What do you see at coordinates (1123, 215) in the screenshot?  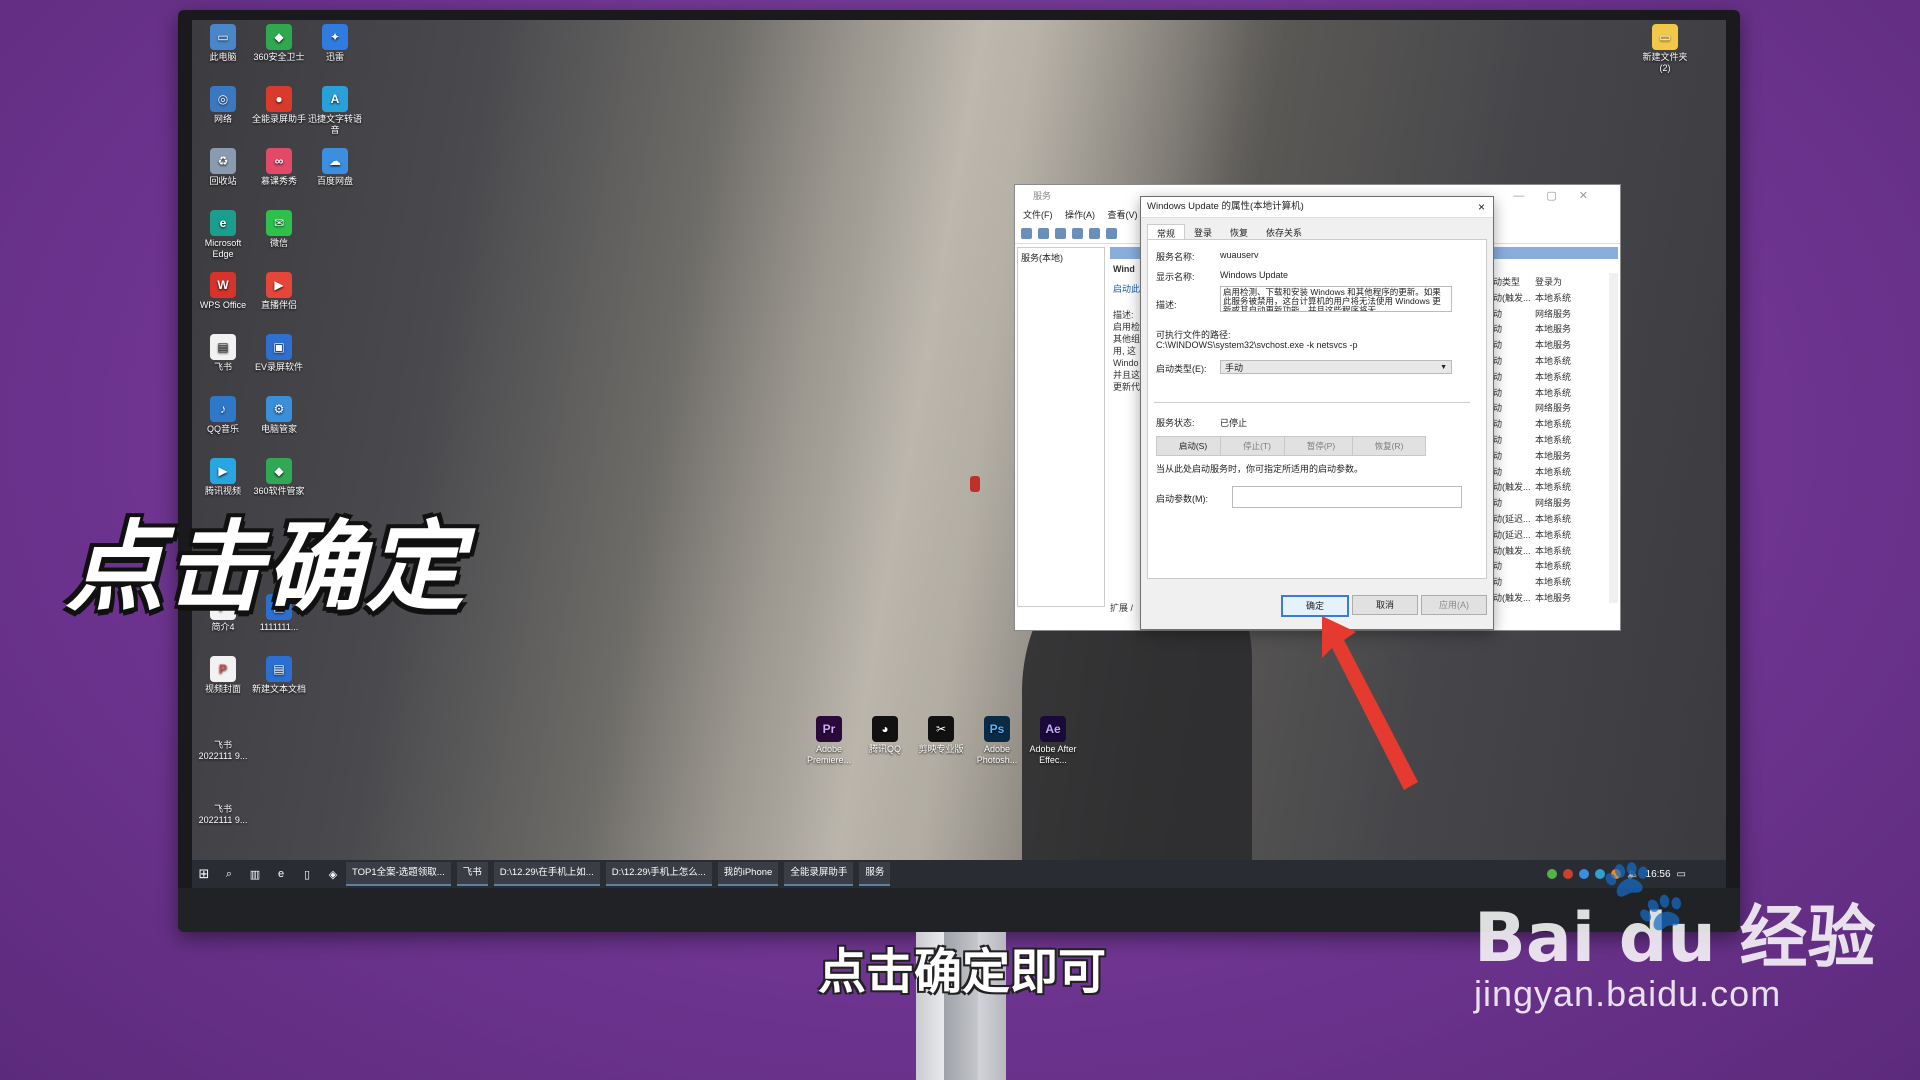 I see `menu-view: 查看(V)` at bounding box center [1123, 215].